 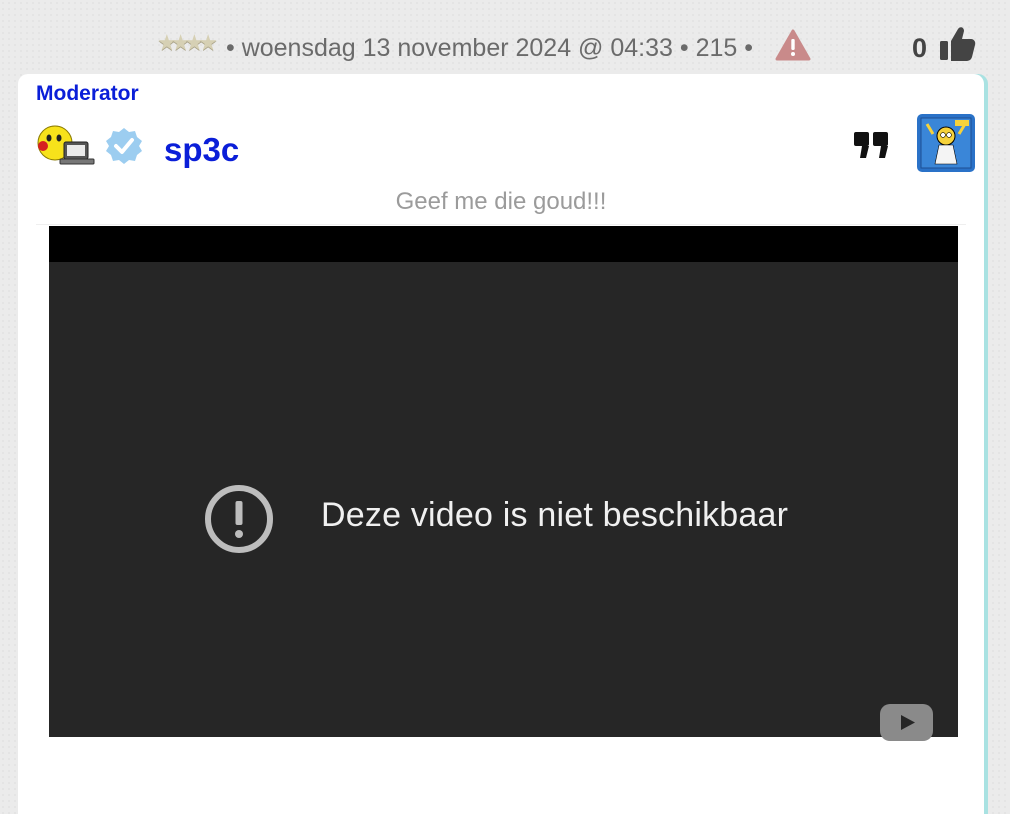 What do you see at coordinates (501, 224) in the screenshot?
I see `divider` at bounding box center [501, 224].